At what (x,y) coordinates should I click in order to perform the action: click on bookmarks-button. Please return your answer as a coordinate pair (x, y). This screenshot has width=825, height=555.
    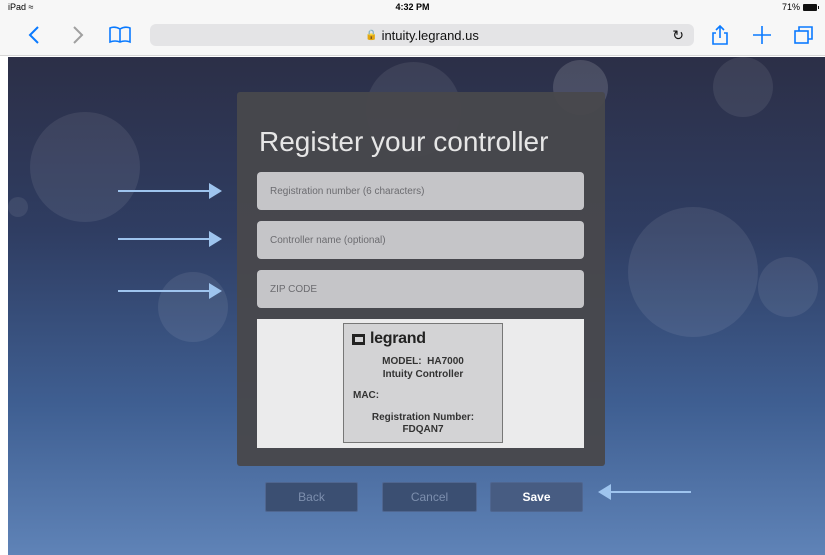
    Looking at the image, I should click on (120, 35).